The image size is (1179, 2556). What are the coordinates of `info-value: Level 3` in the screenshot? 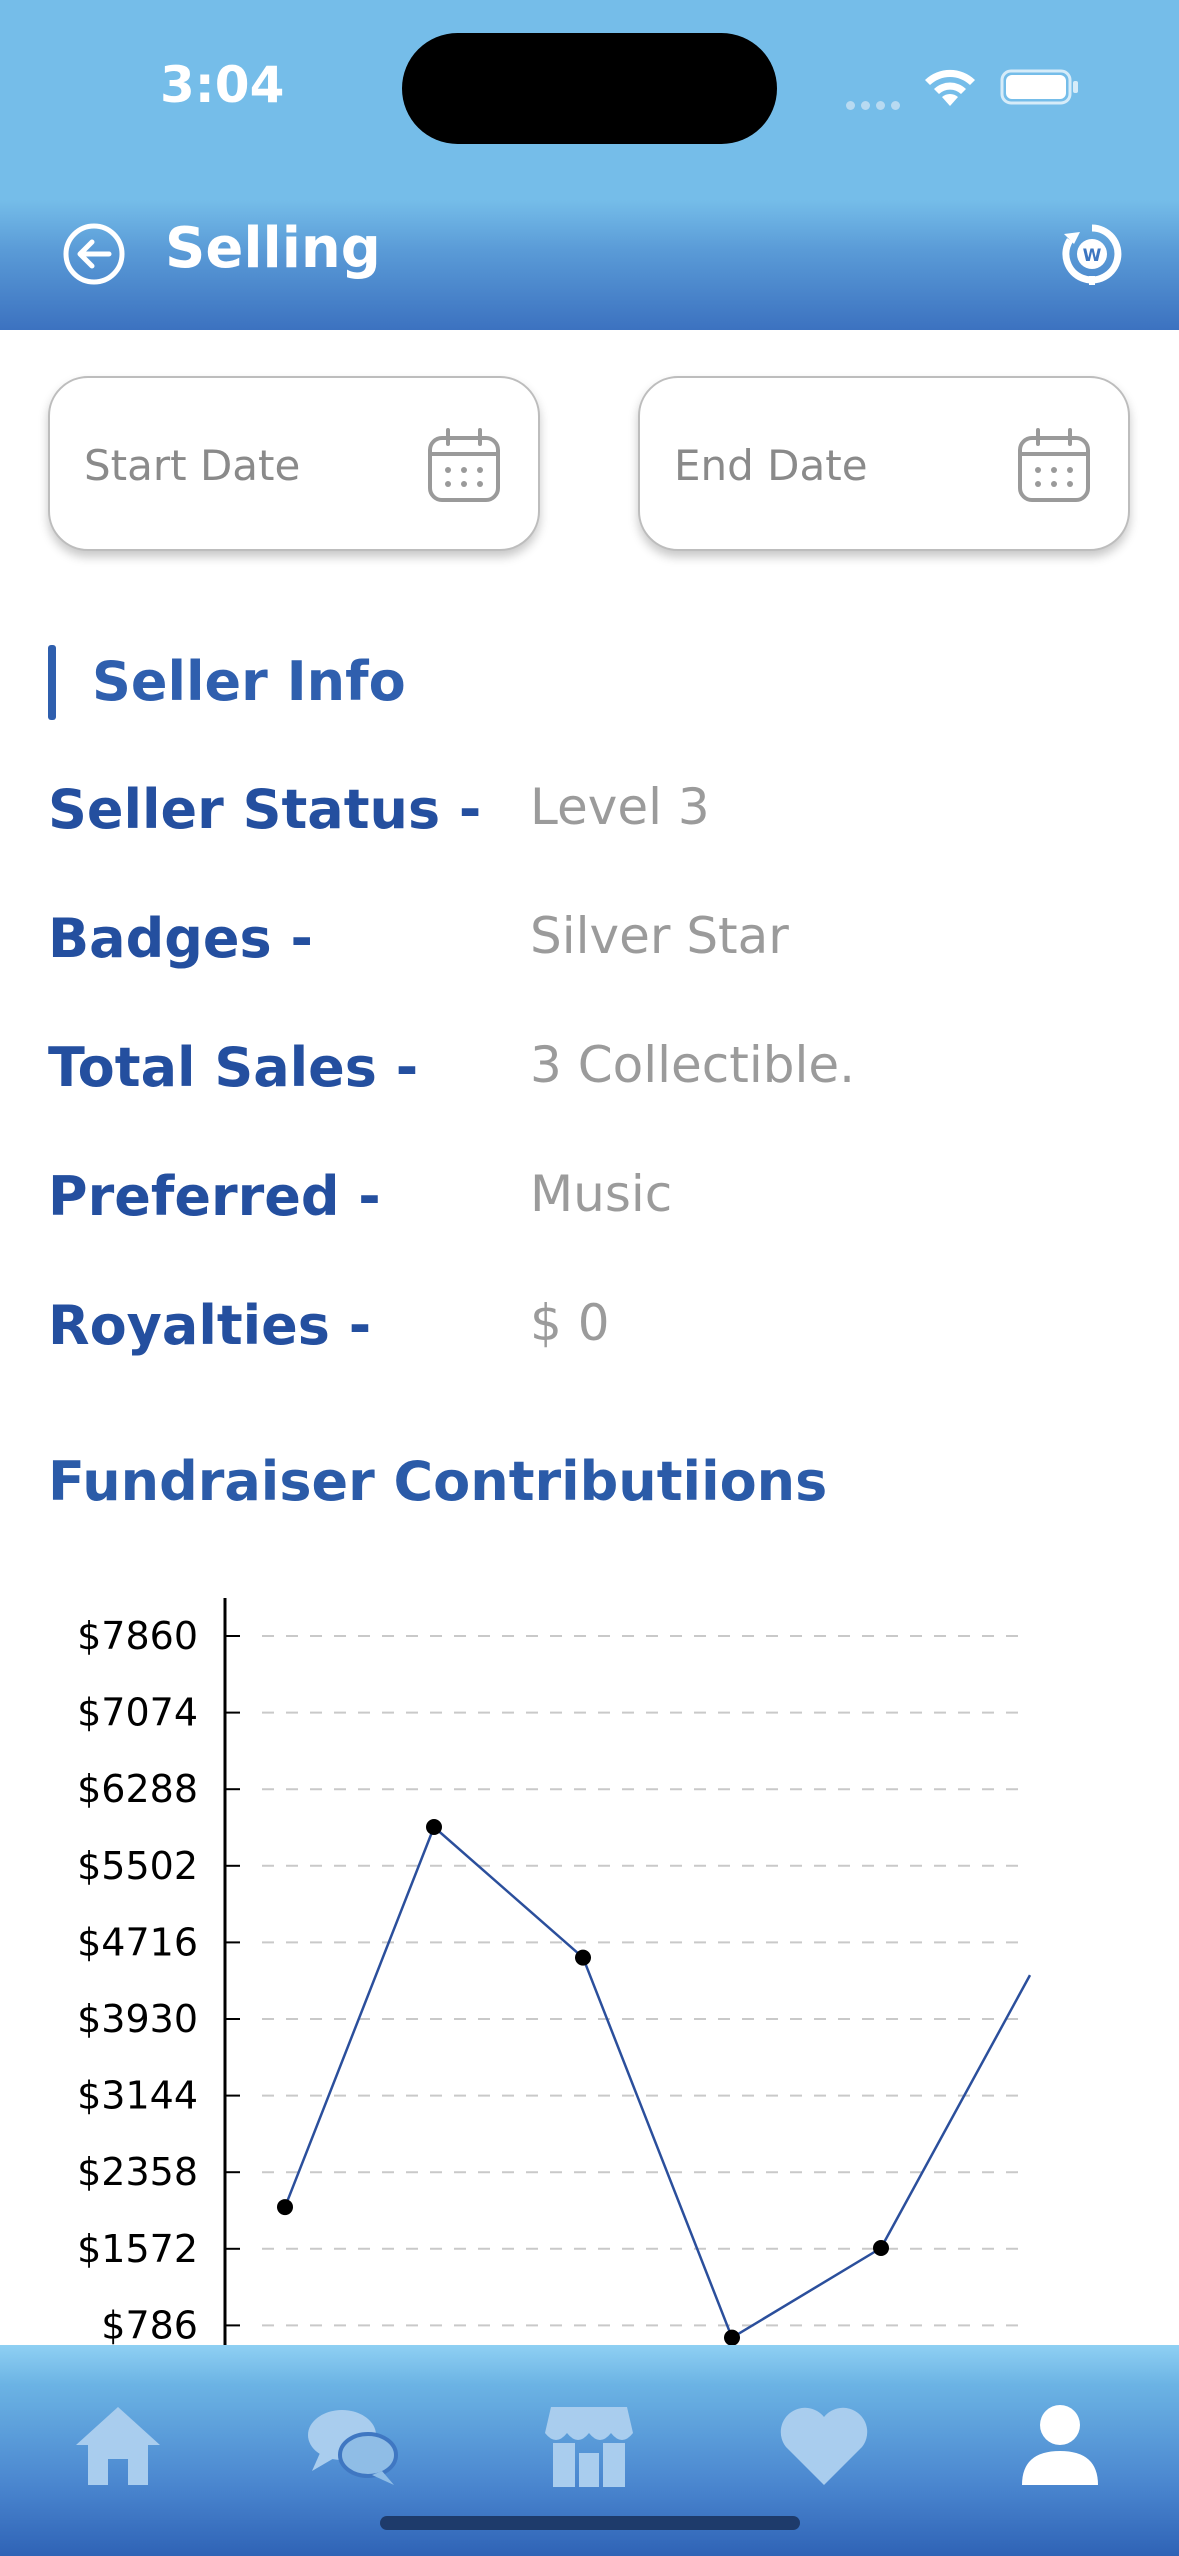 It's located at (620, 807).